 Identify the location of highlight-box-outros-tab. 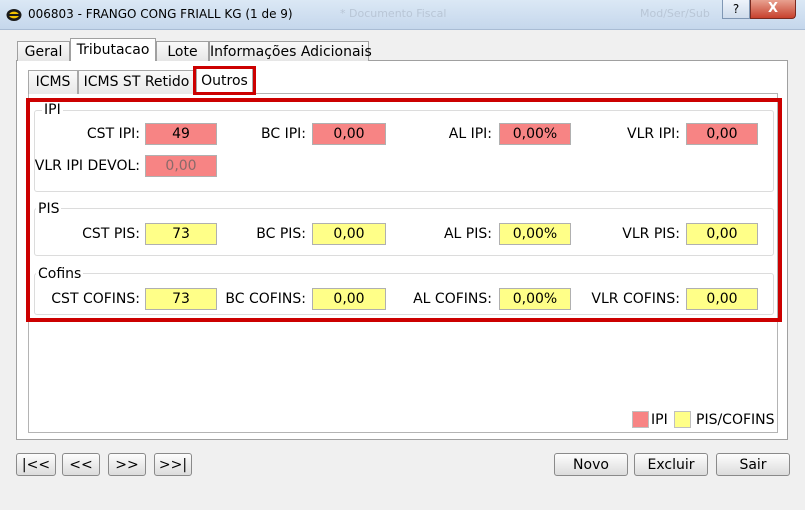
(224, 80).